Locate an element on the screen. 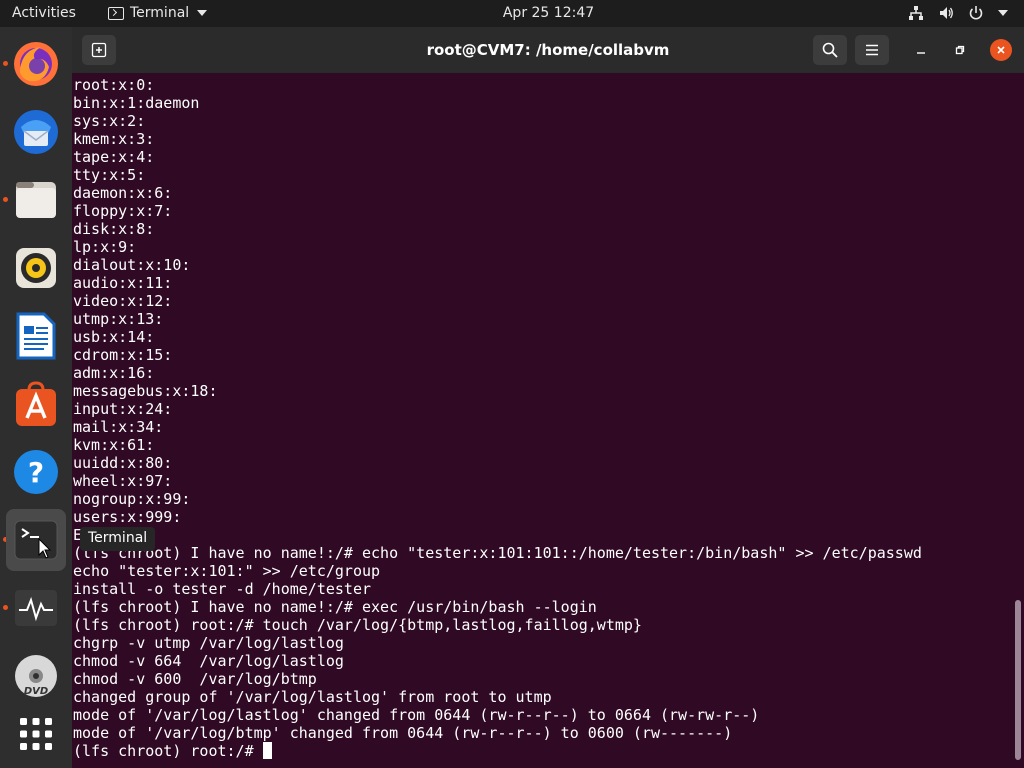 The height and width of the screenshot is (768, 1024). search-icon is located at coordinates (830, 50).